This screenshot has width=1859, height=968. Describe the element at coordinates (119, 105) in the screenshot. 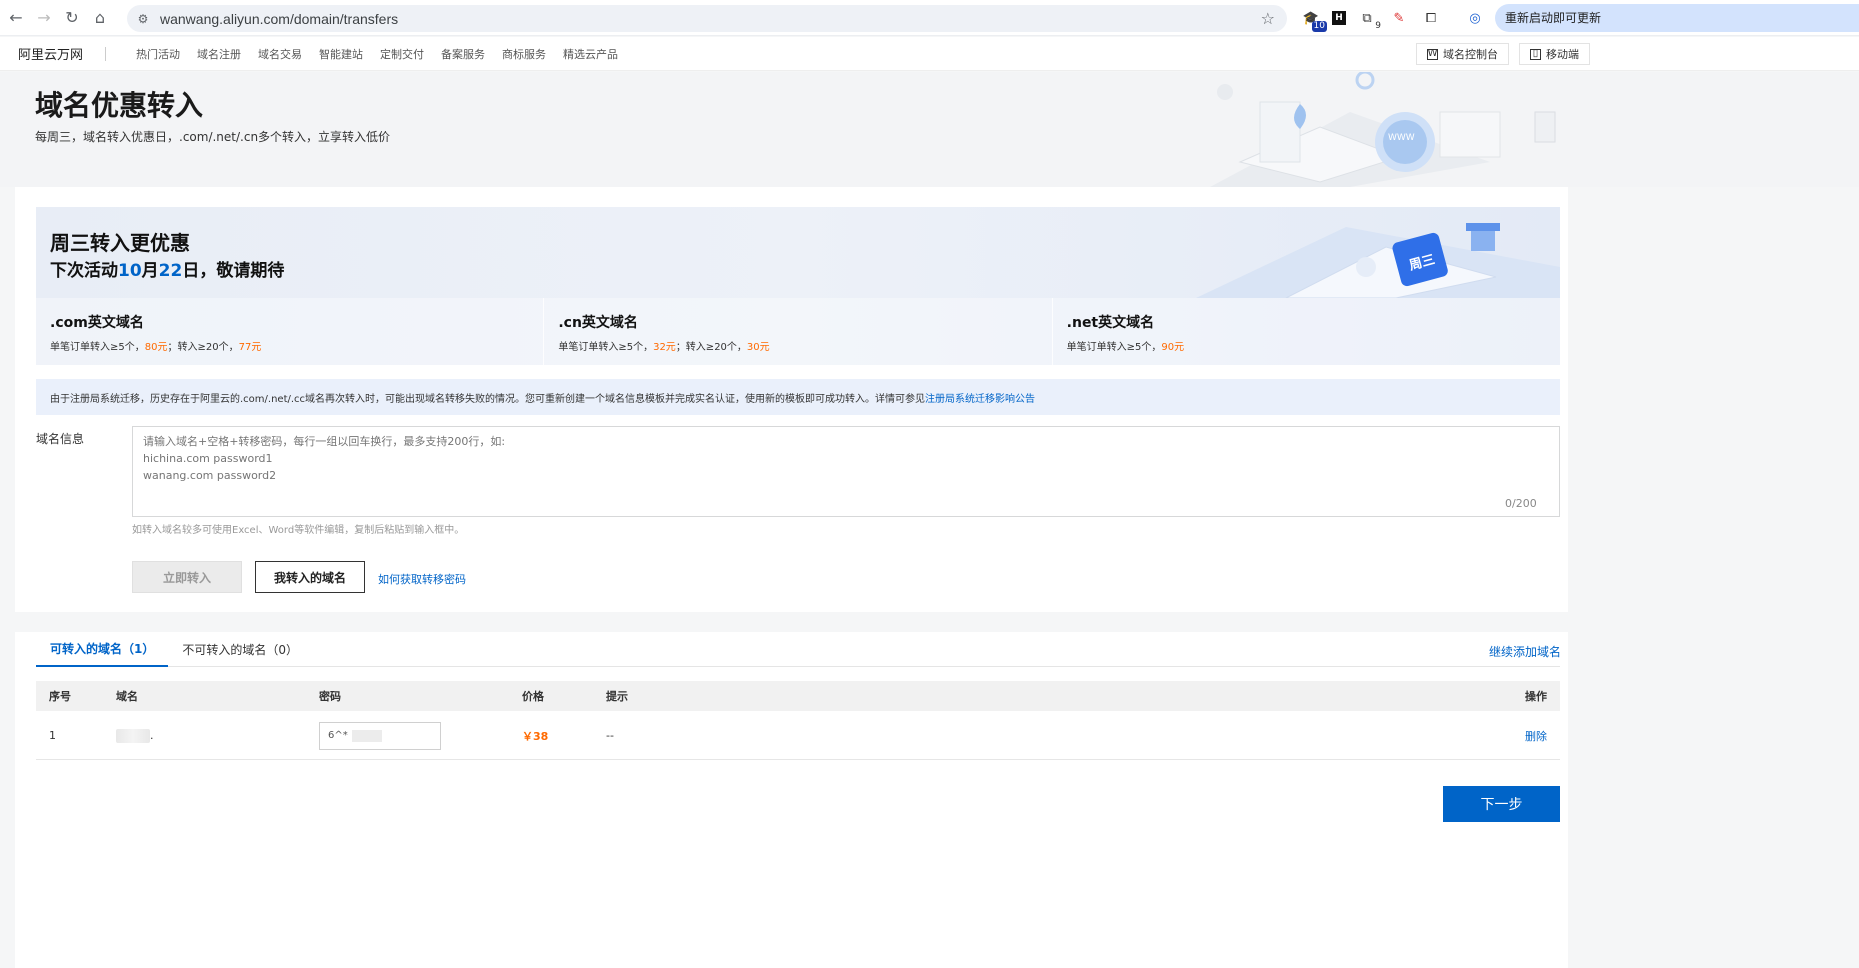

I see `page-title: 域名优惠转入` at that location.